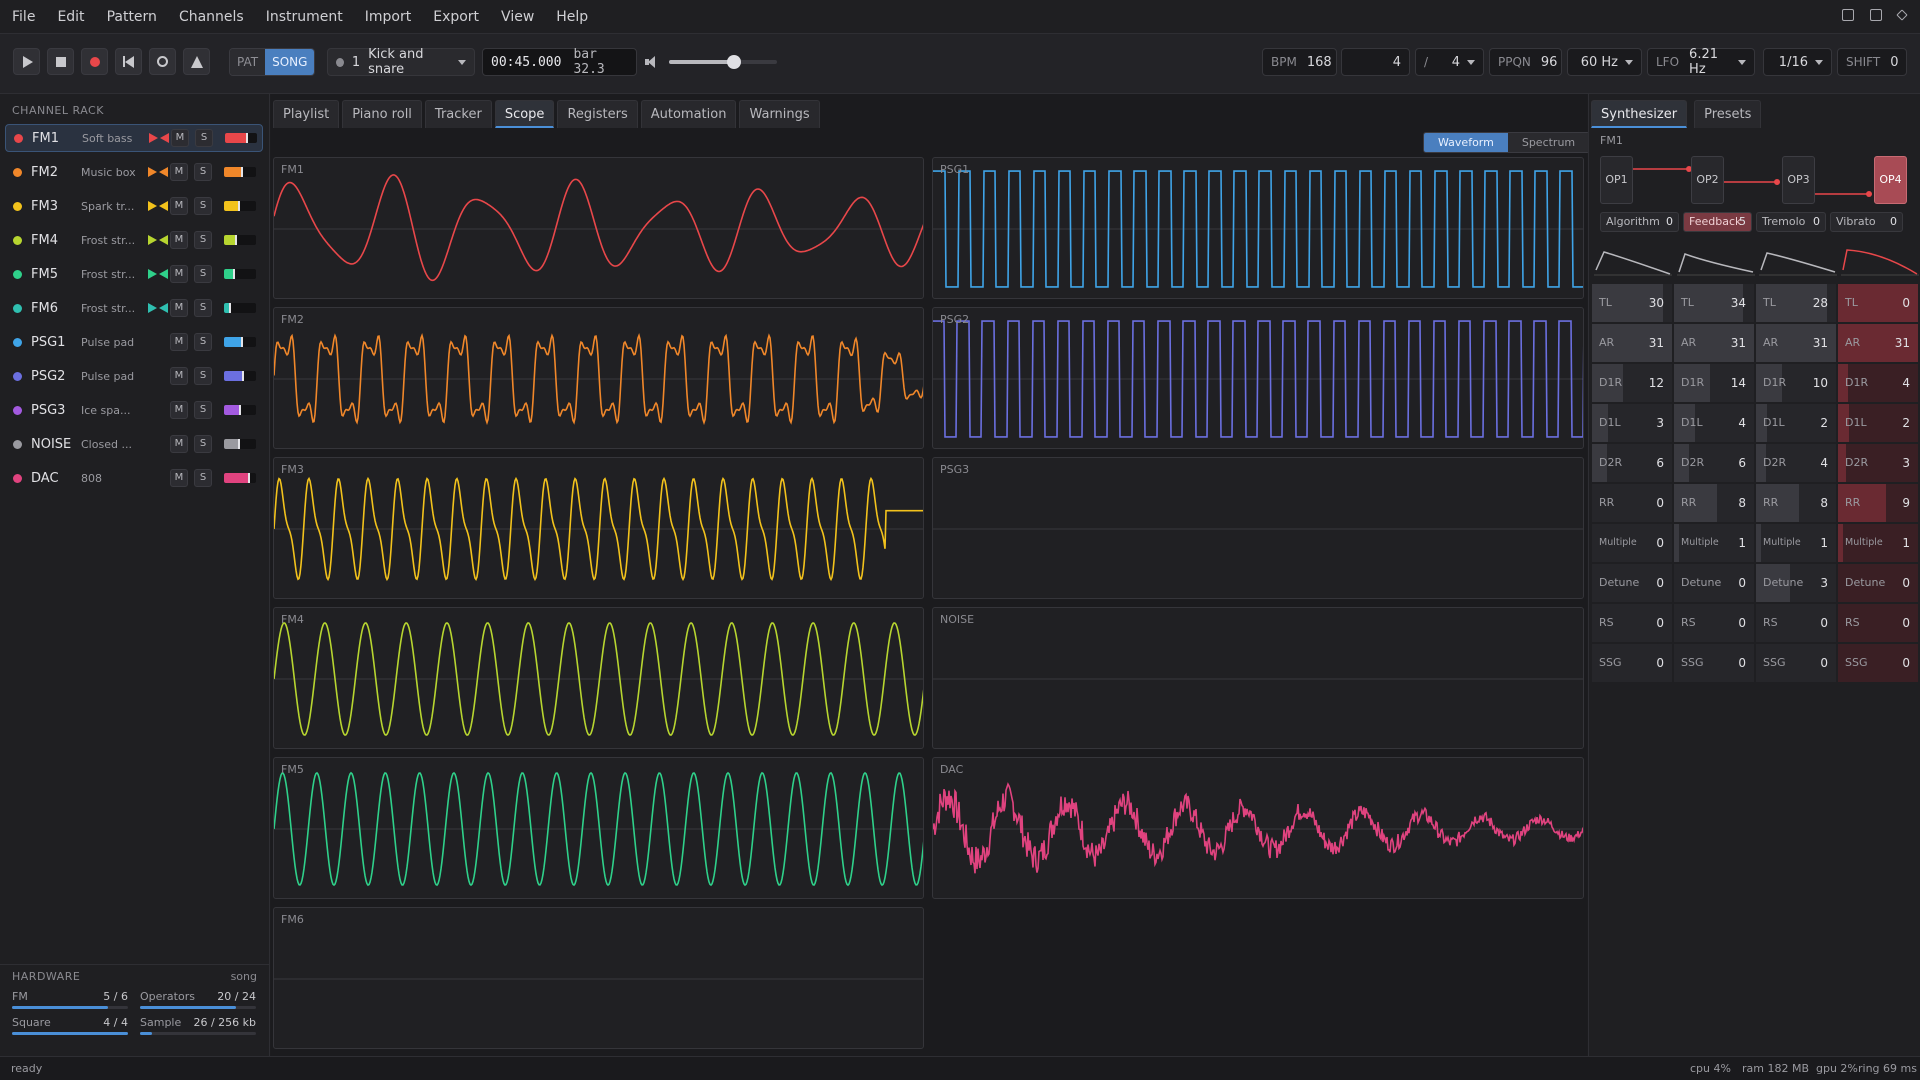  I want to click on menu-edit: Edit, so click(70, 17).